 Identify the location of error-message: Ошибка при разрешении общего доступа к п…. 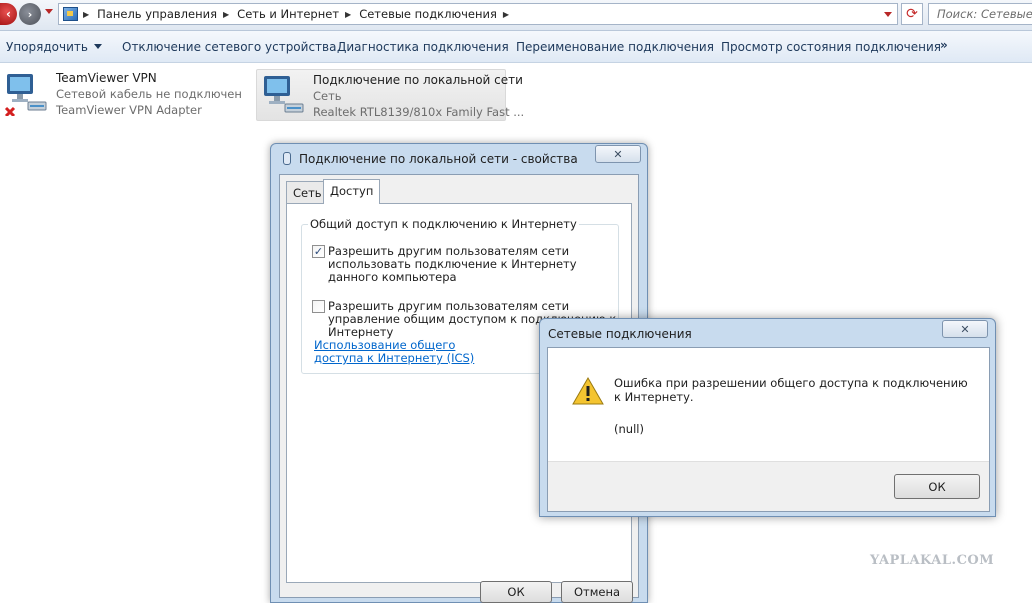
(791, 390).